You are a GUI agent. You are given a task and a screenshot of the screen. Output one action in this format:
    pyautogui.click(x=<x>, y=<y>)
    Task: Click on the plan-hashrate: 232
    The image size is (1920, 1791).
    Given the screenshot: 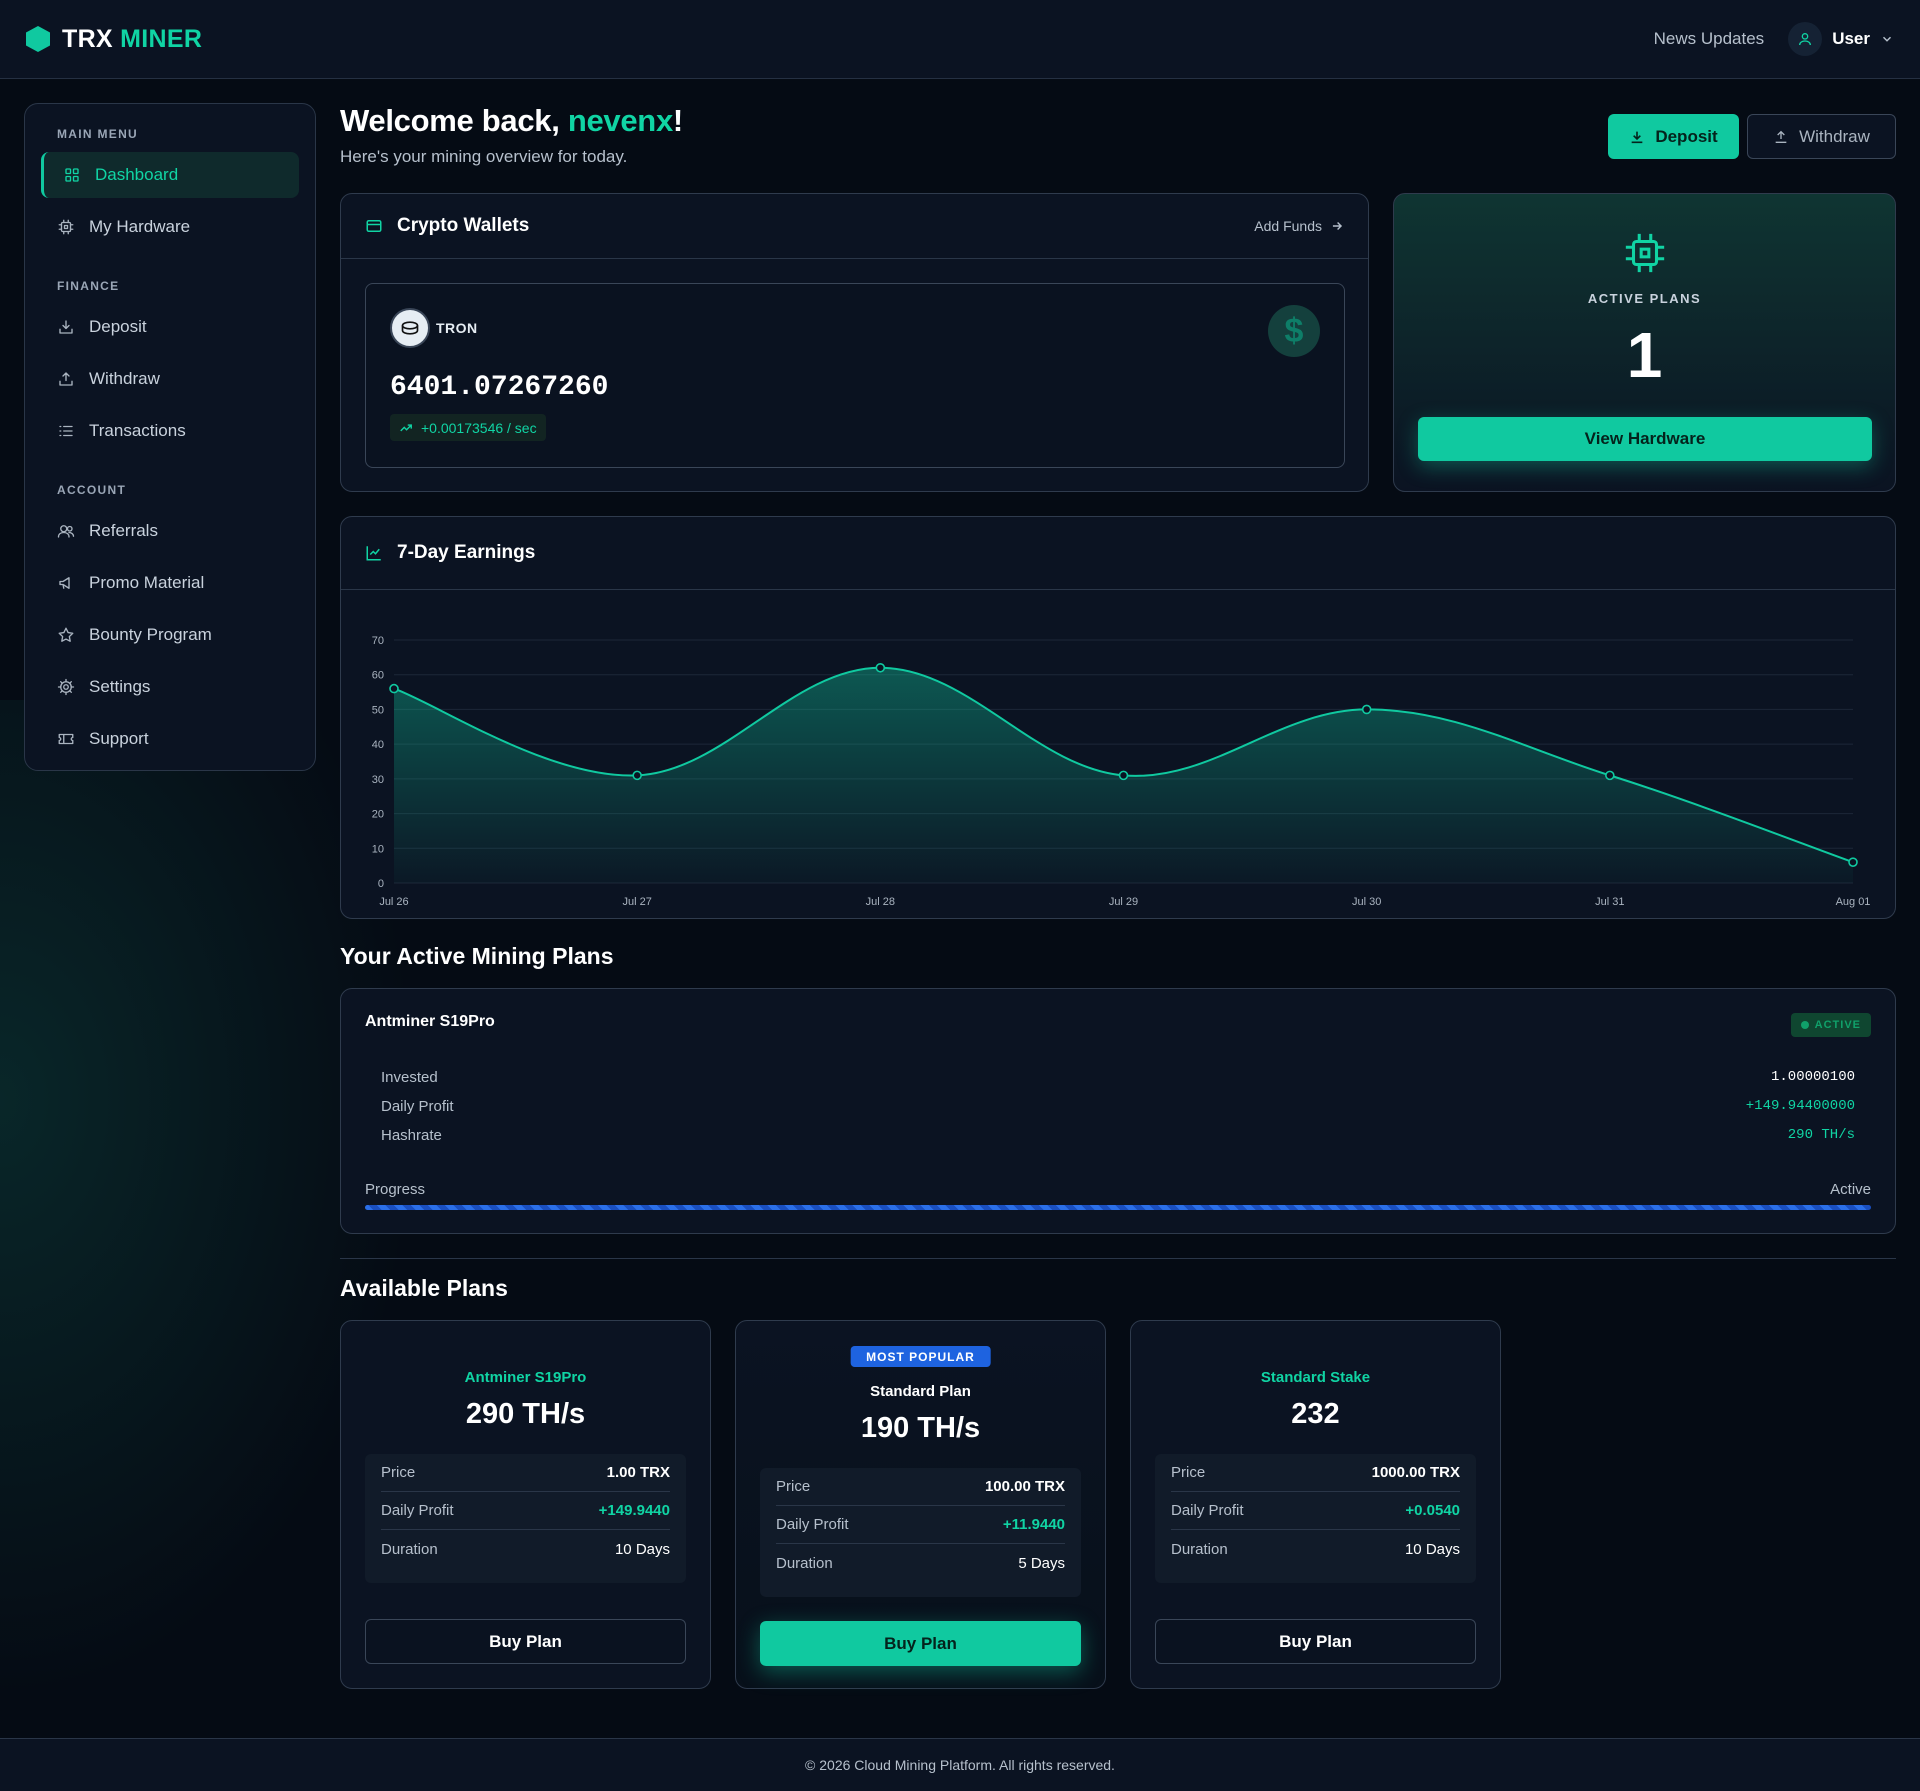 What is the action you would take?
    pyautogui.click(x=1315, y=1414)
    